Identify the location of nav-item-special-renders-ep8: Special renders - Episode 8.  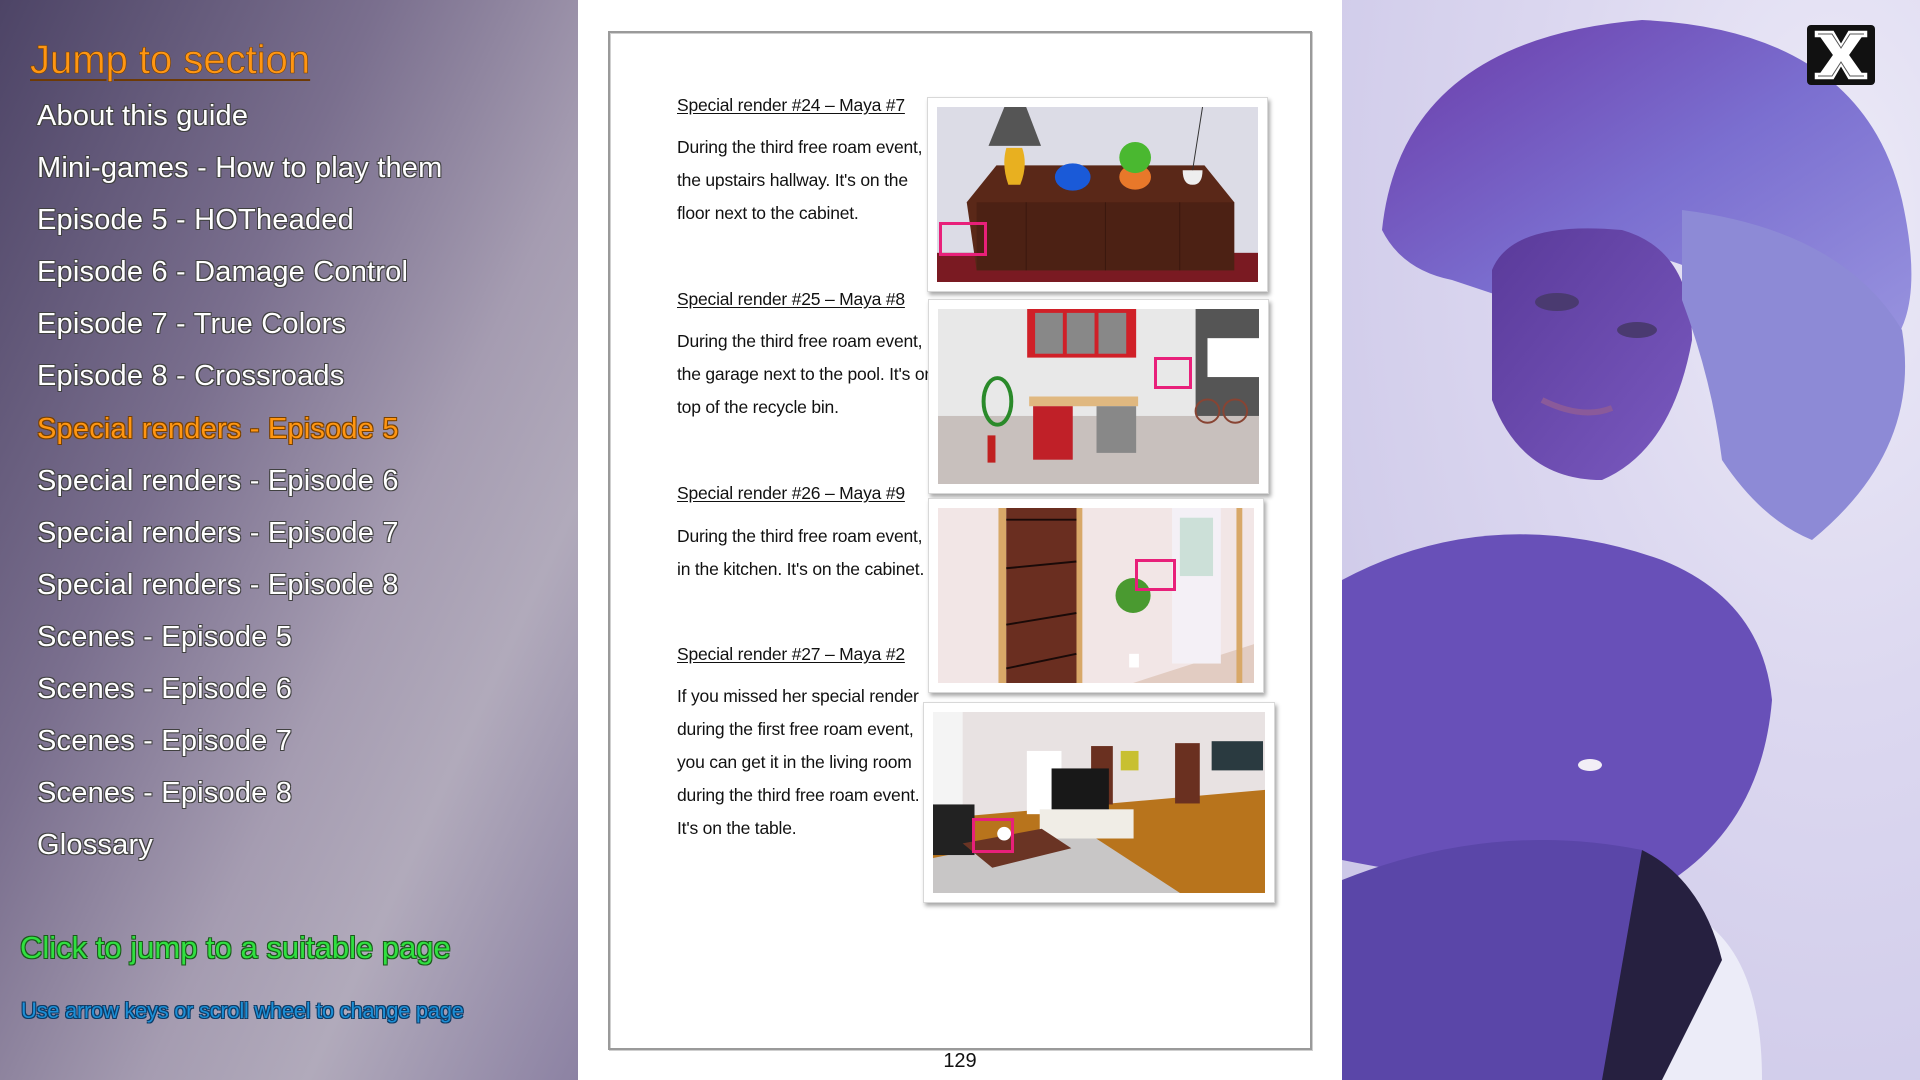
(240, 591).